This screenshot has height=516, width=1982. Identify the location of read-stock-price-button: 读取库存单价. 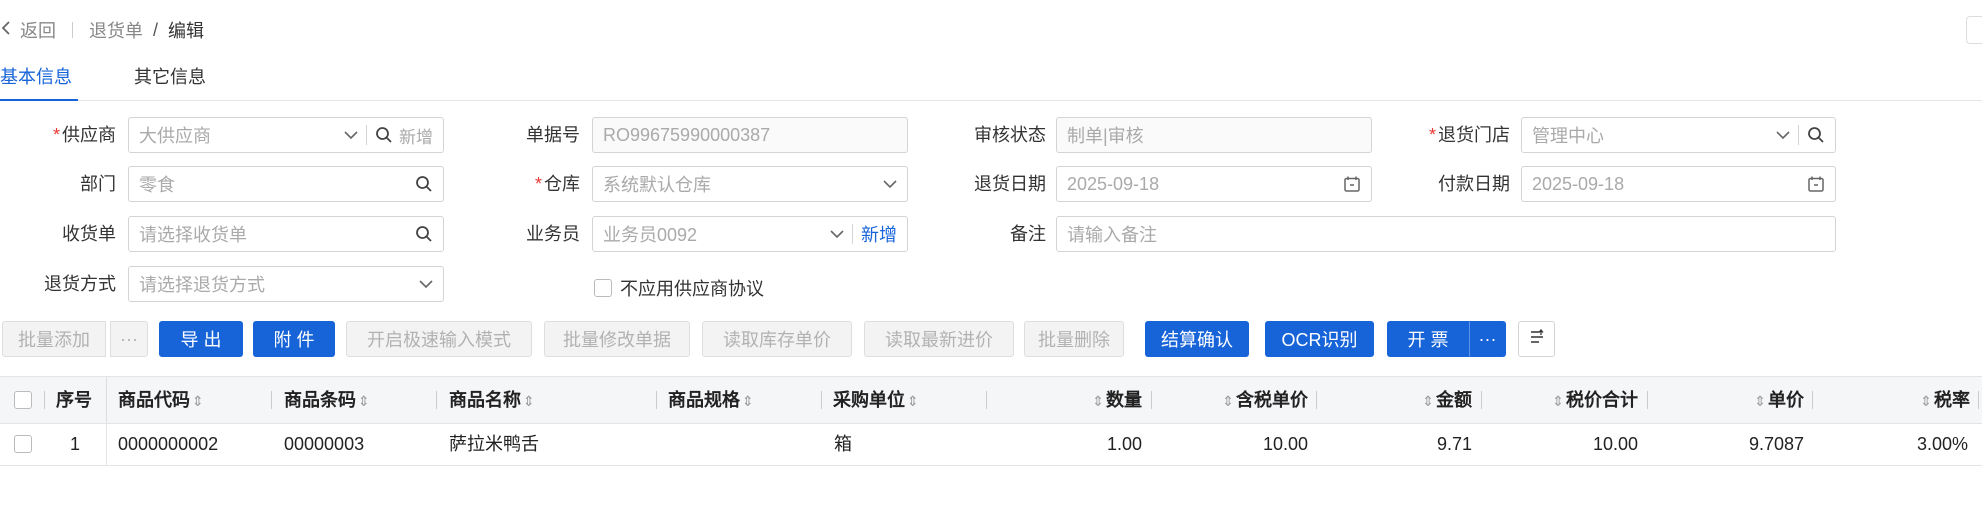
(777, 339).